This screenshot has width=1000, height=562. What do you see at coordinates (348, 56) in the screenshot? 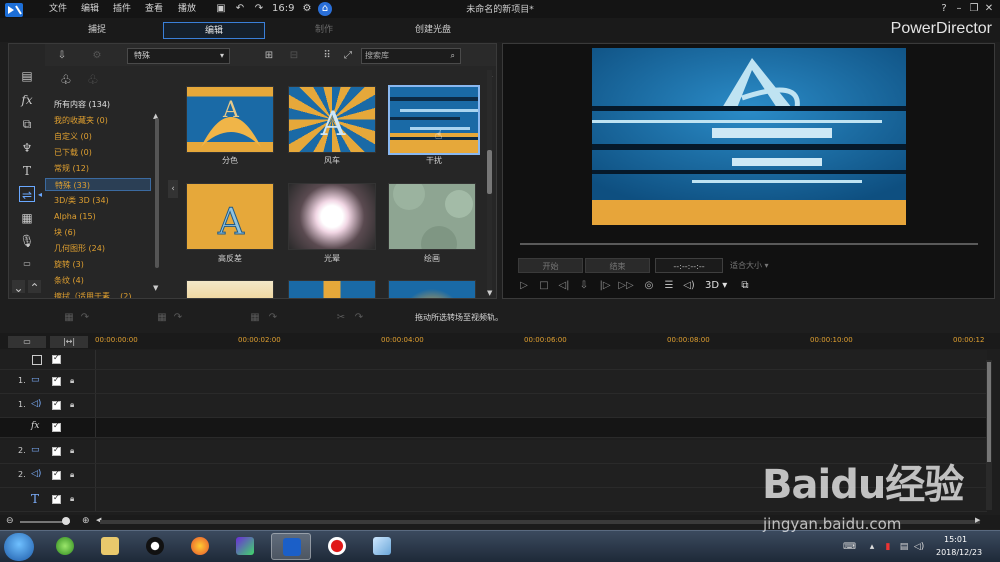
I see `expand-icon: ⤢` at bounding box center [348, 56].